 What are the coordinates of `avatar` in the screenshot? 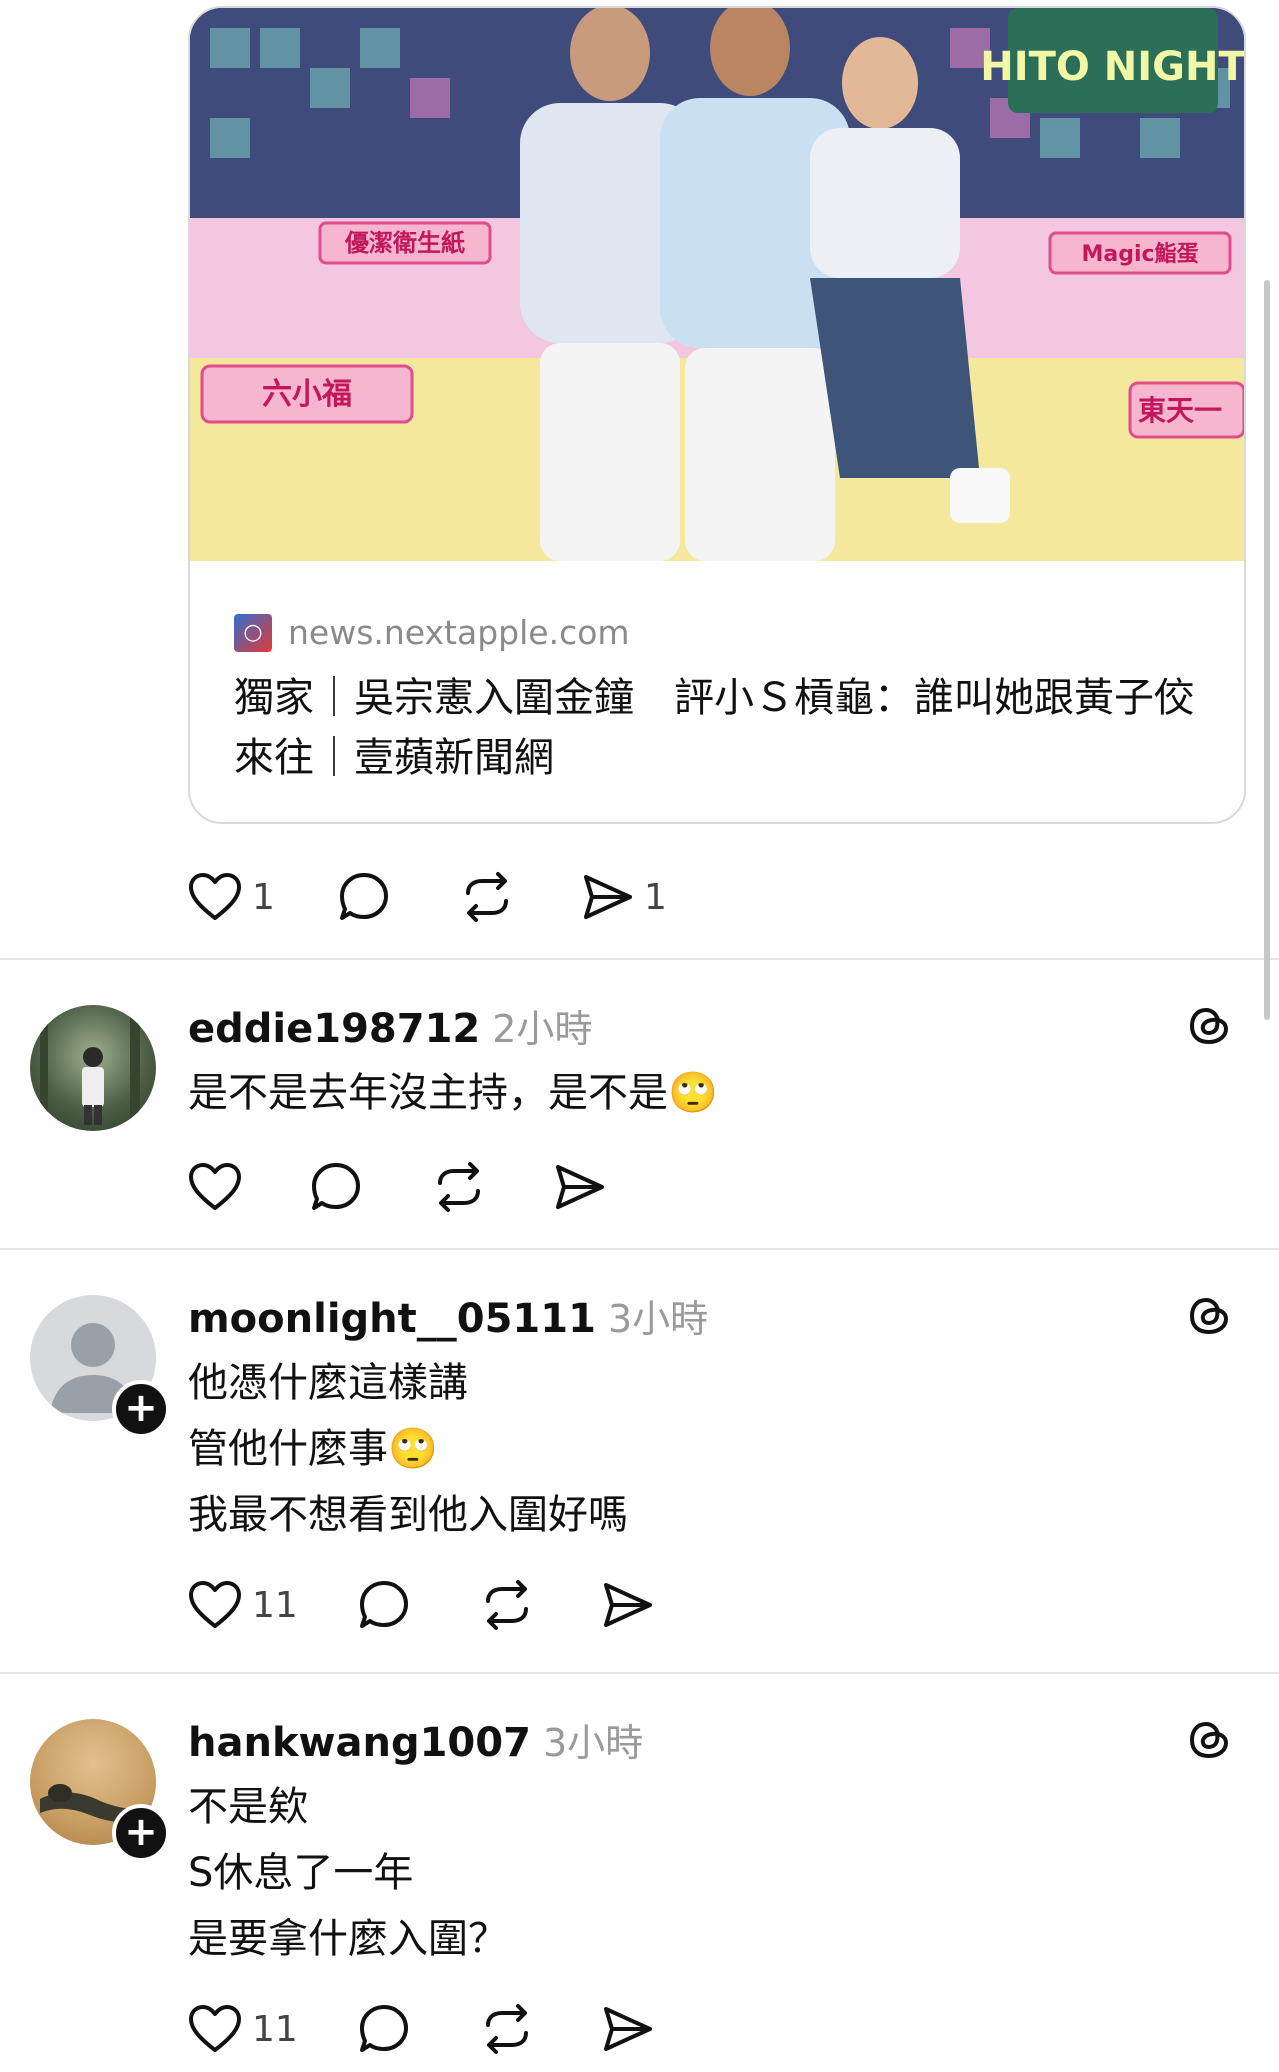 It's located at (93, 1068).